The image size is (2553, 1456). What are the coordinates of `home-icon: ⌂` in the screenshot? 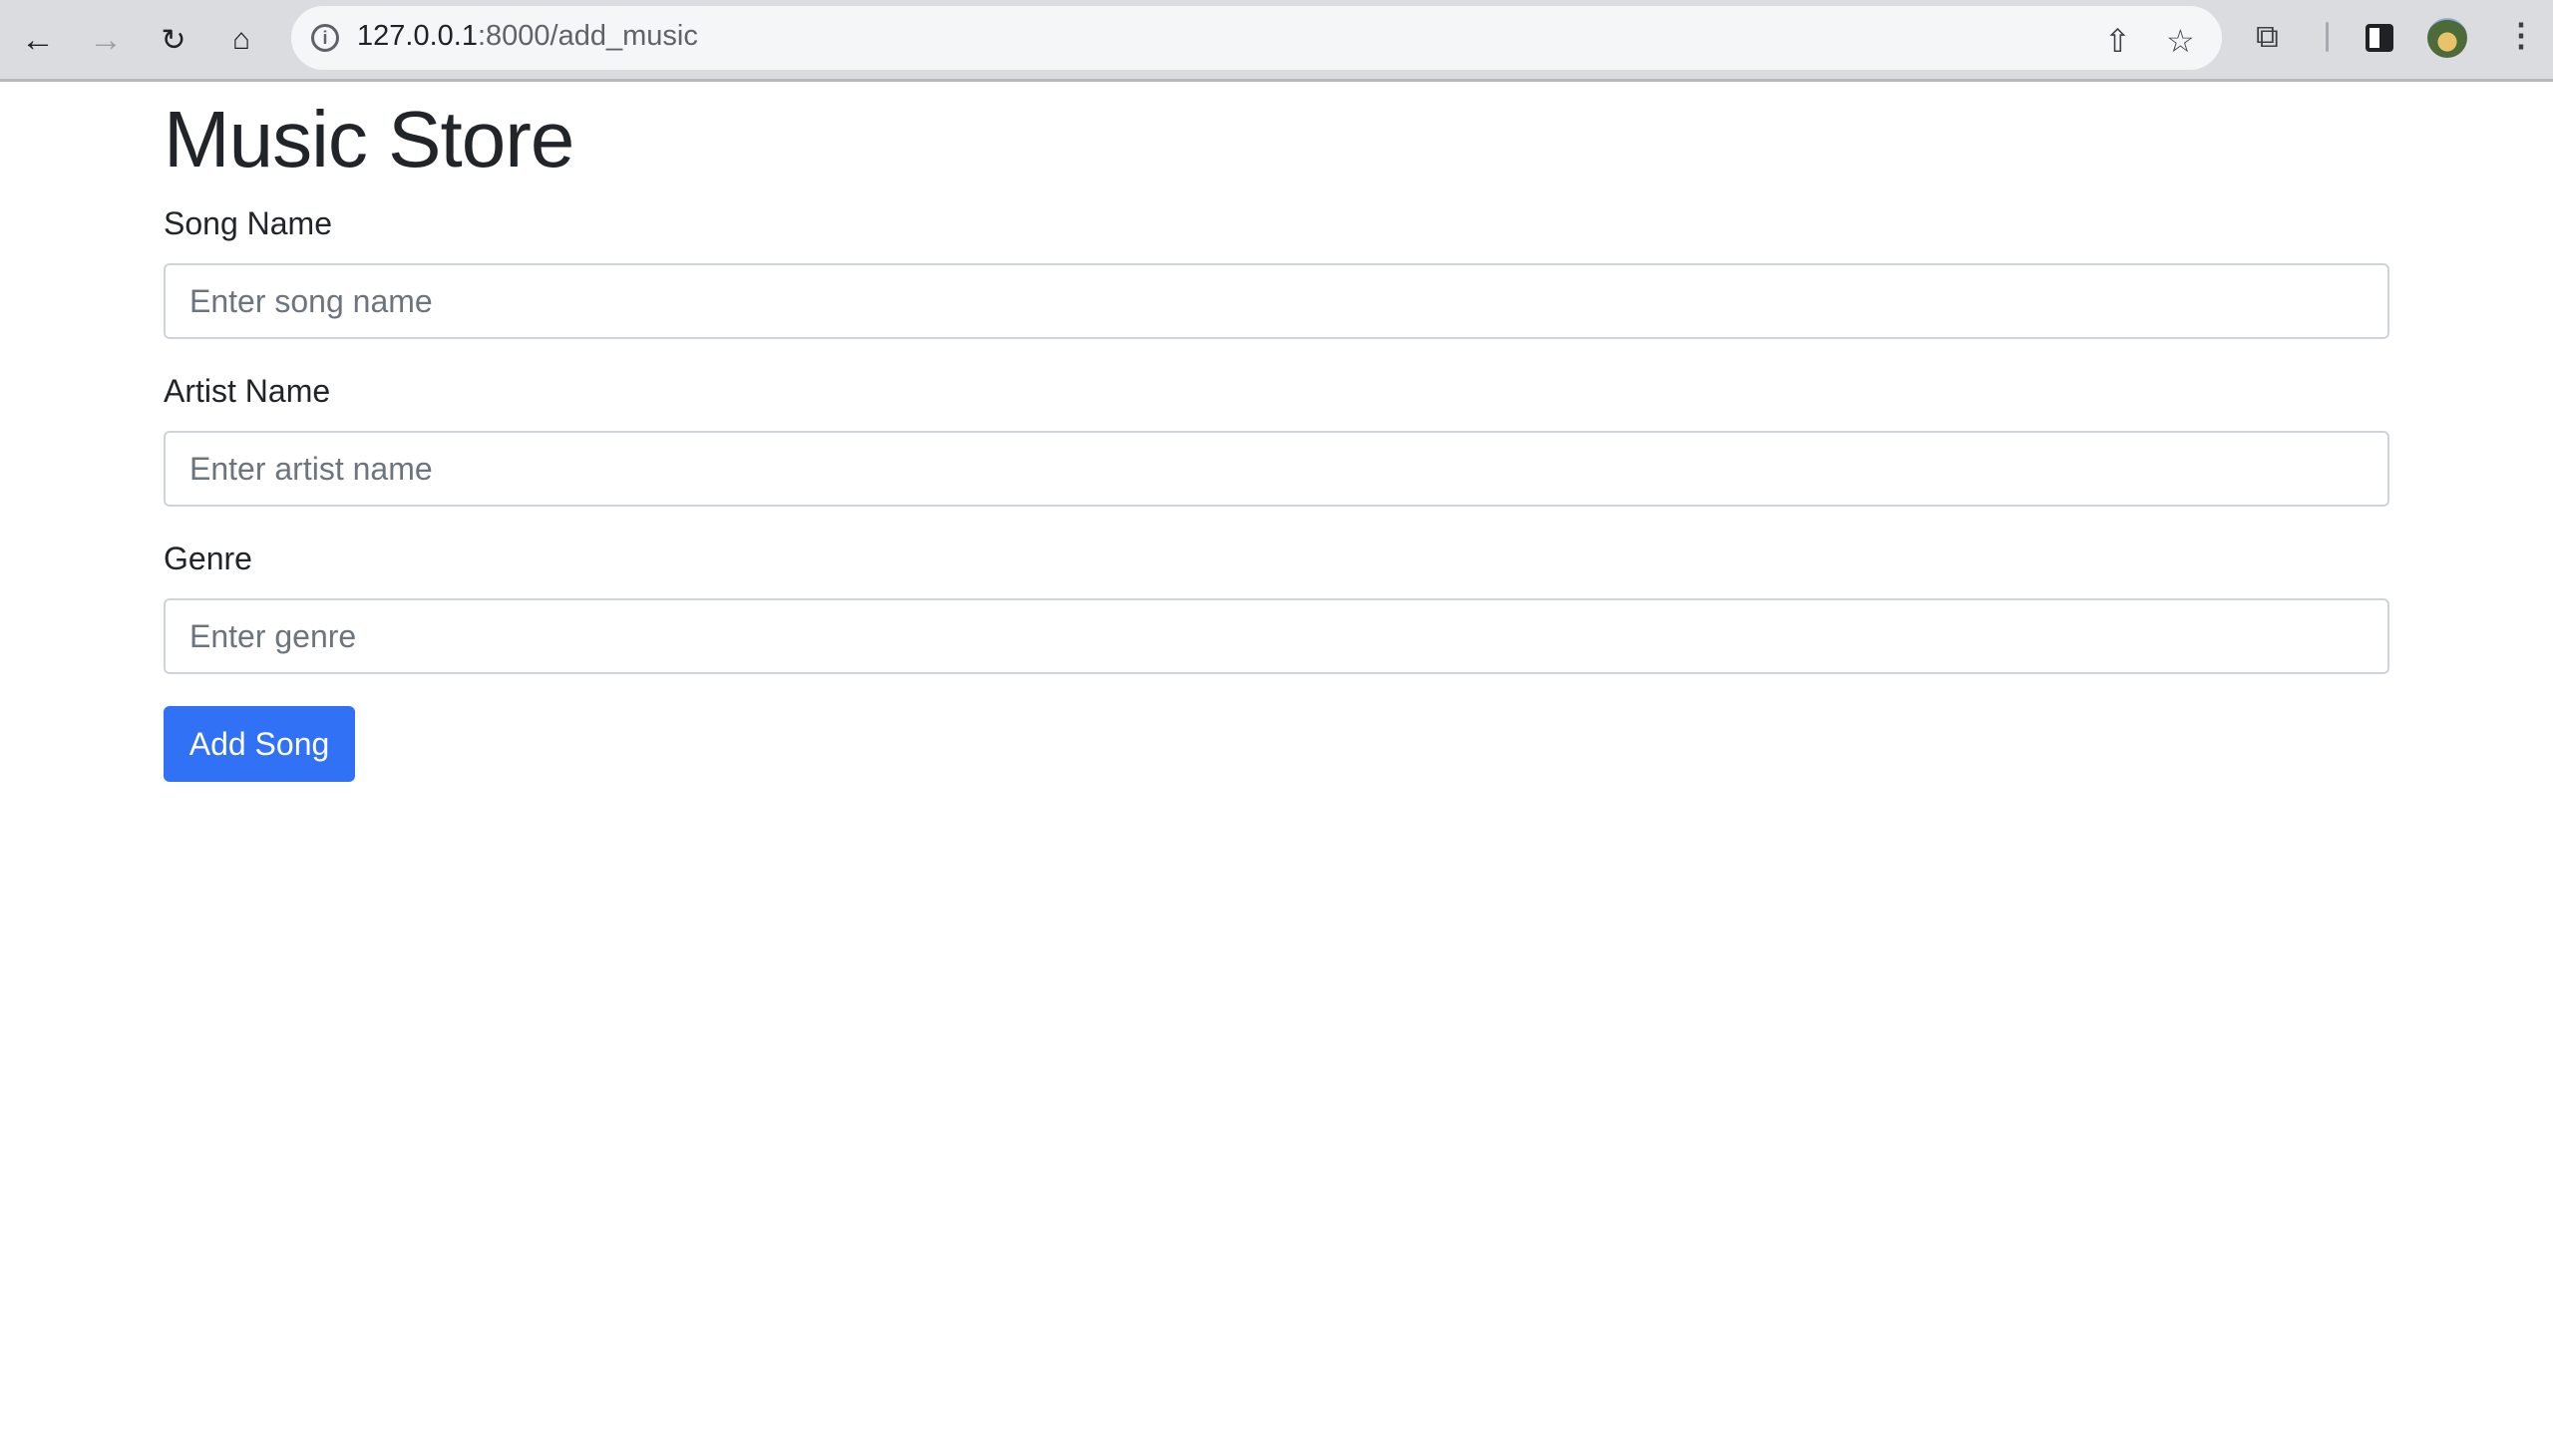 It's located at (241, 40).